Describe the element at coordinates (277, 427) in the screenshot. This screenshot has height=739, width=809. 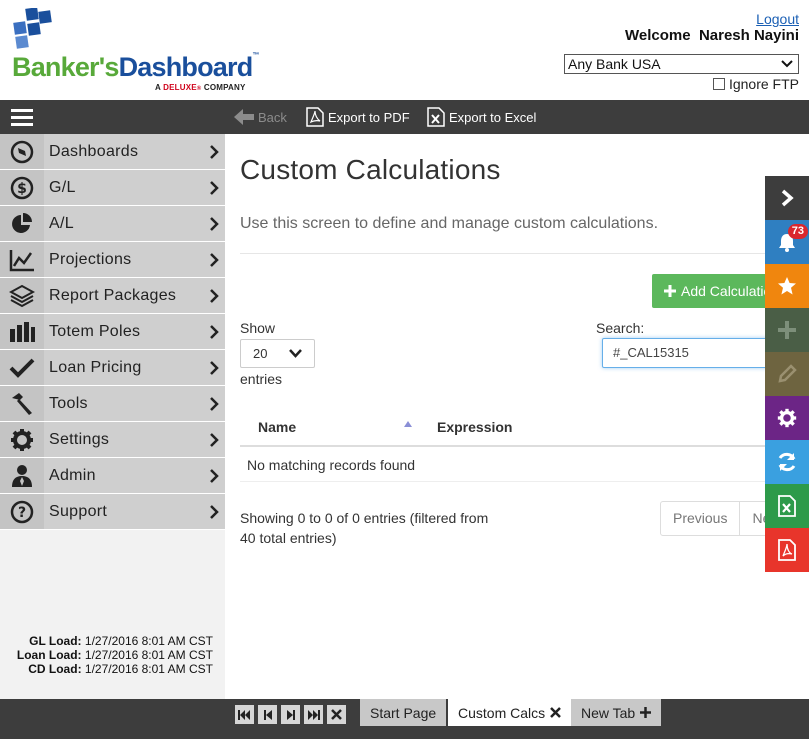
I see `column-header-name: Name` at that location.